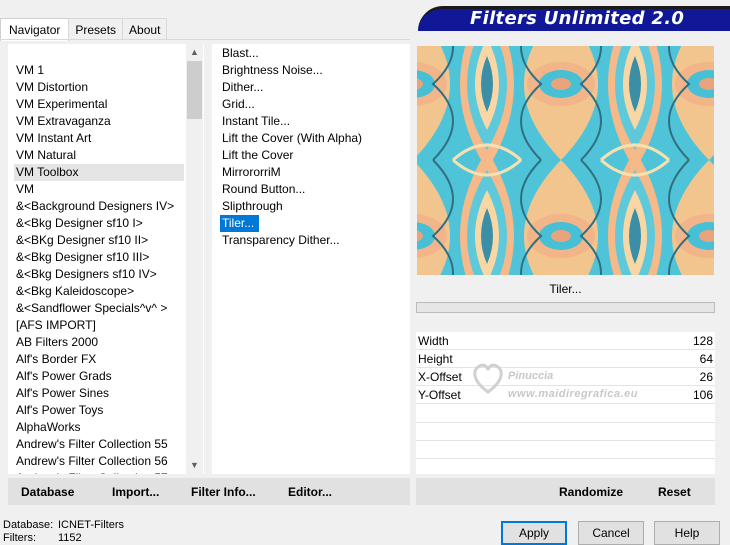 The height and width of the screenshot is (545, 730). I want to click on param-label: Width, so click(433, 341).